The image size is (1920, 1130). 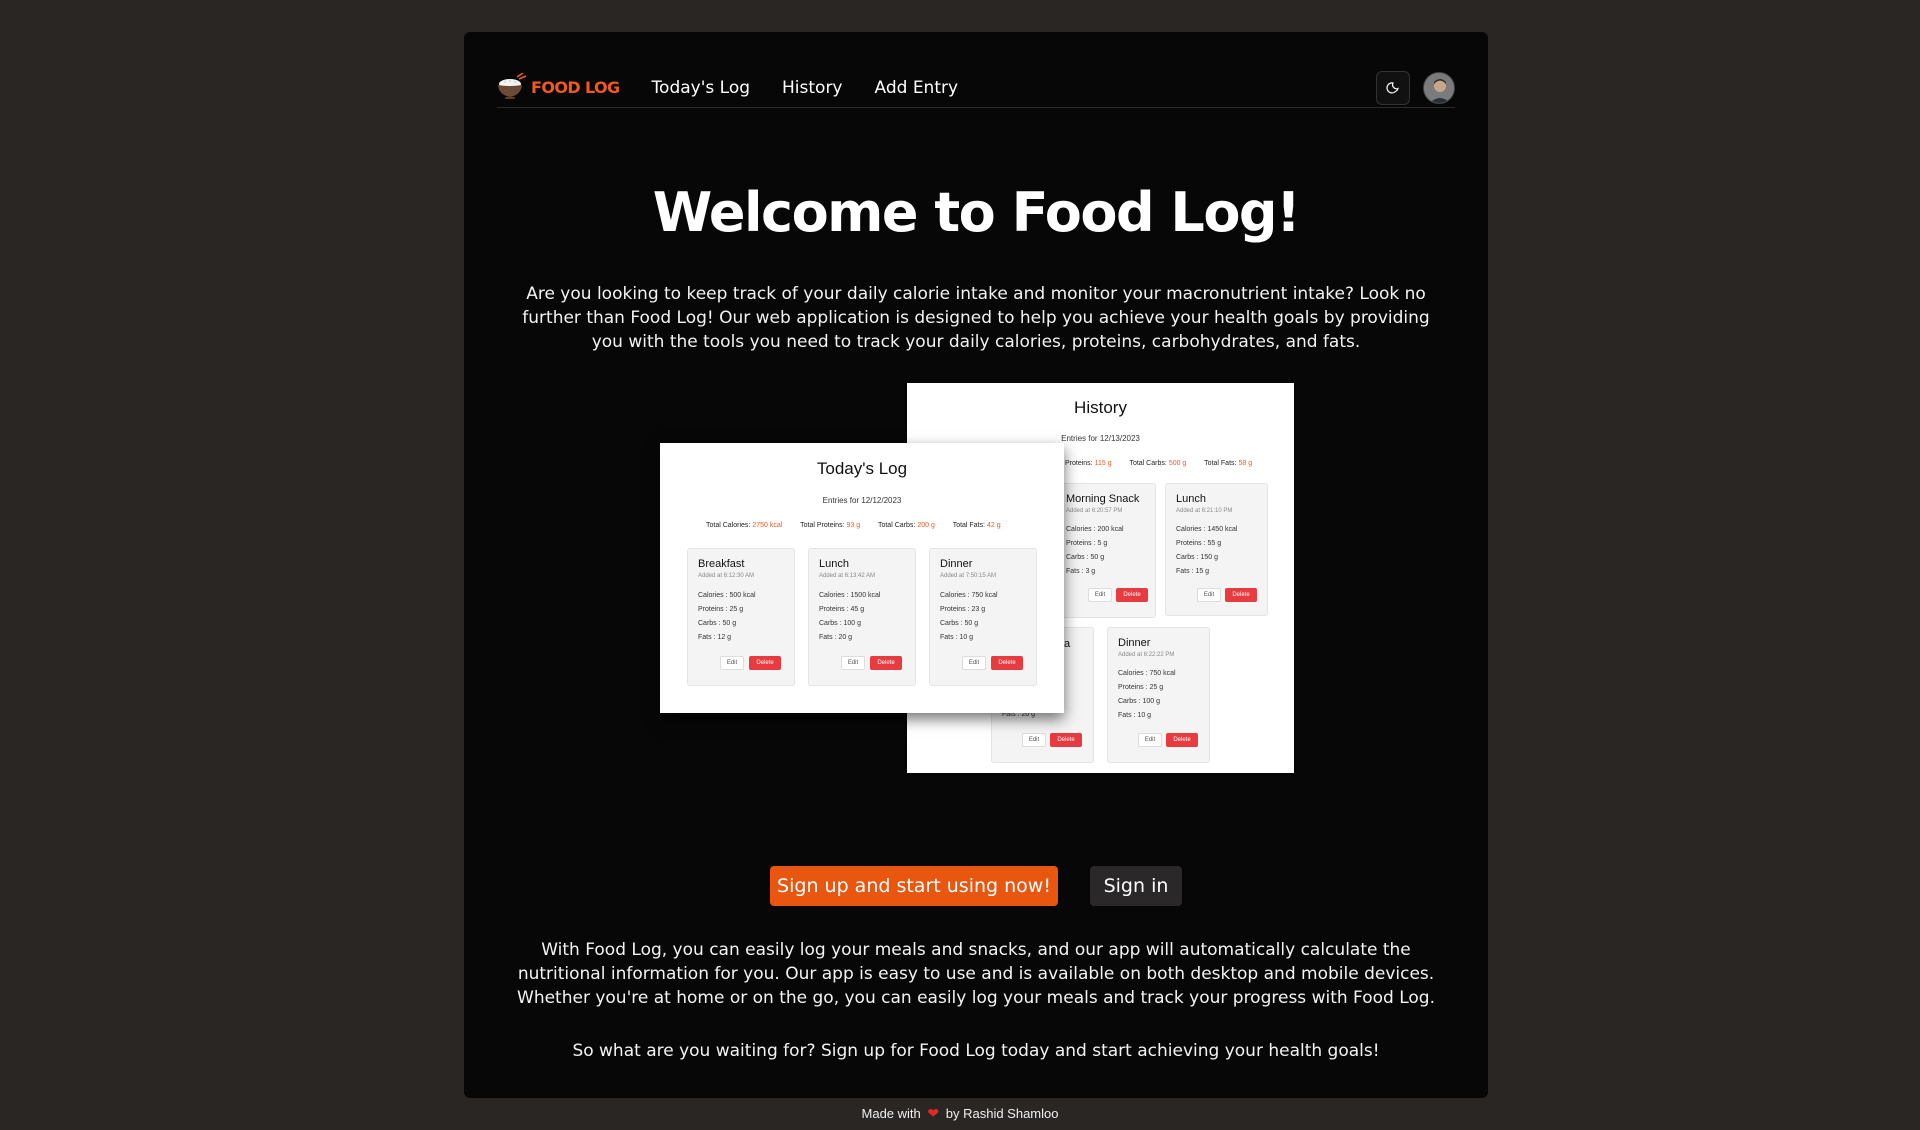 I want to click on nav-history: History, so click(x=812, y=88).